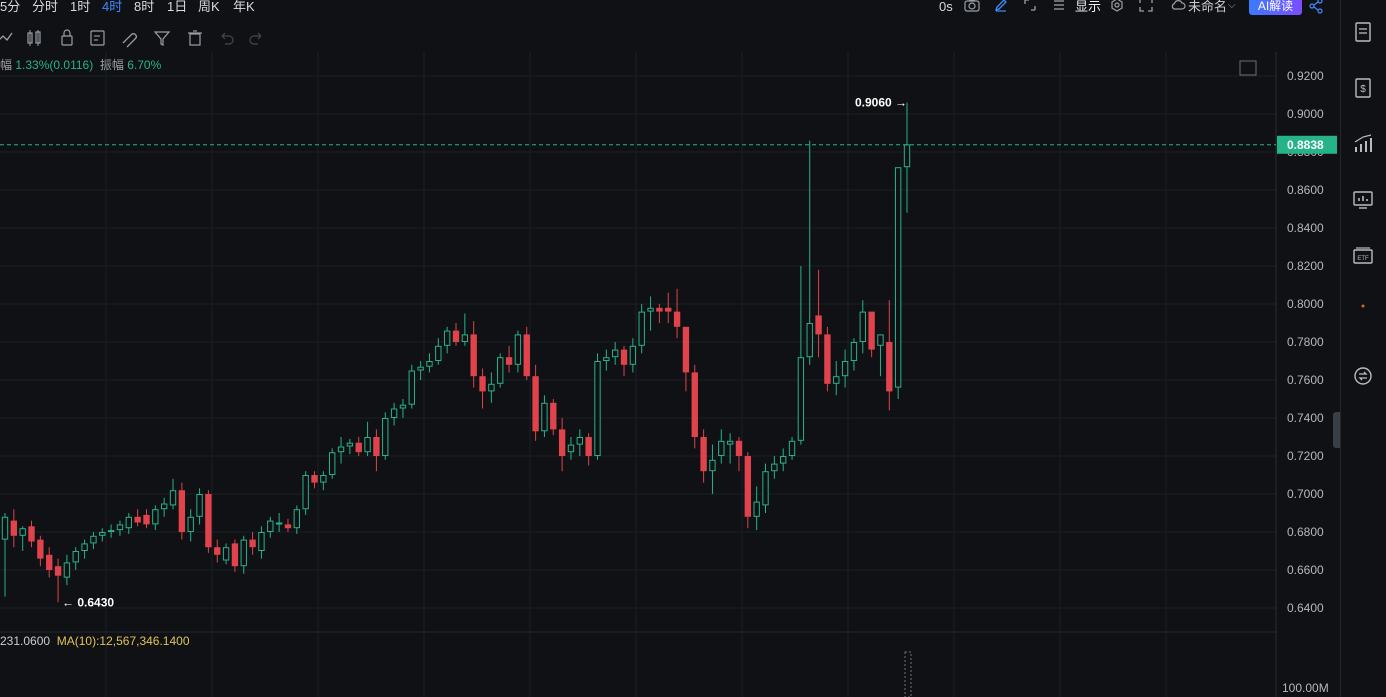 This screenshot has height=697, width=1386. I want to click on bar-chart-icon, so click(1363, 144).